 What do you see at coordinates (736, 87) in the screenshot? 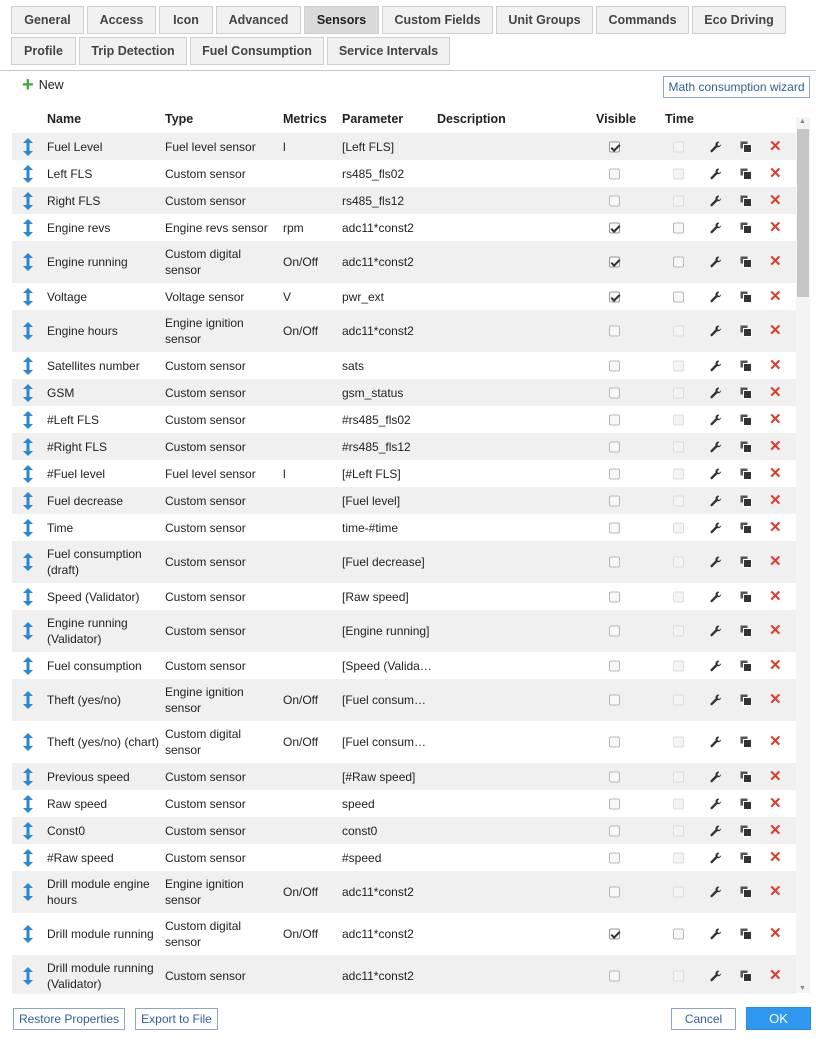
I see `math-consumption-wizard-button: Math consumption wizard` at bounding box center [736, 87].